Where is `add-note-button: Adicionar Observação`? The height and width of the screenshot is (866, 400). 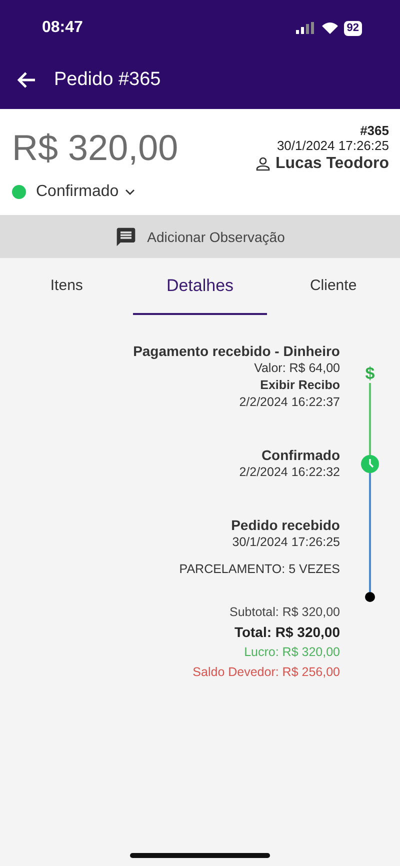
add-note-button: Adicionar Observação is located at coordinates (200, 236).